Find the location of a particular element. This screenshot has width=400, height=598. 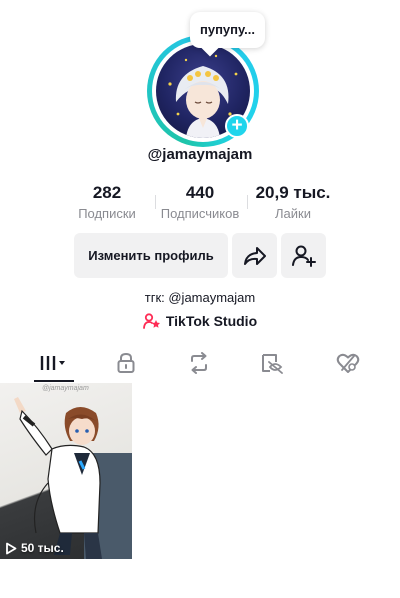

eye-slash-icon is located at coordinates (272, 364).